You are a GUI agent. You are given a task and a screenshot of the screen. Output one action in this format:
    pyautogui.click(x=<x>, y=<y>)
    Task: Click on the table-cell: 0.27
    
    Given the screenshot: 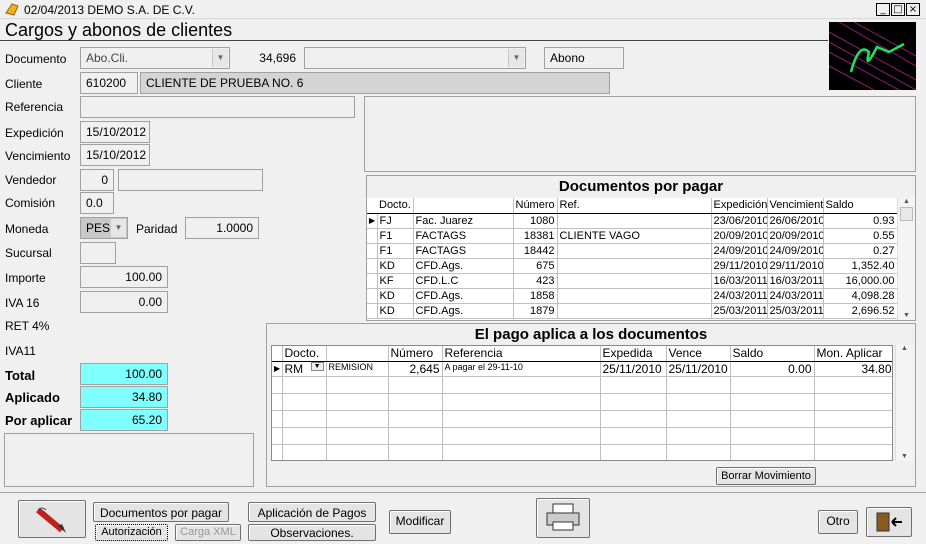 What is the action you would take?
    pyautogui.click(x=860, y=251)
    